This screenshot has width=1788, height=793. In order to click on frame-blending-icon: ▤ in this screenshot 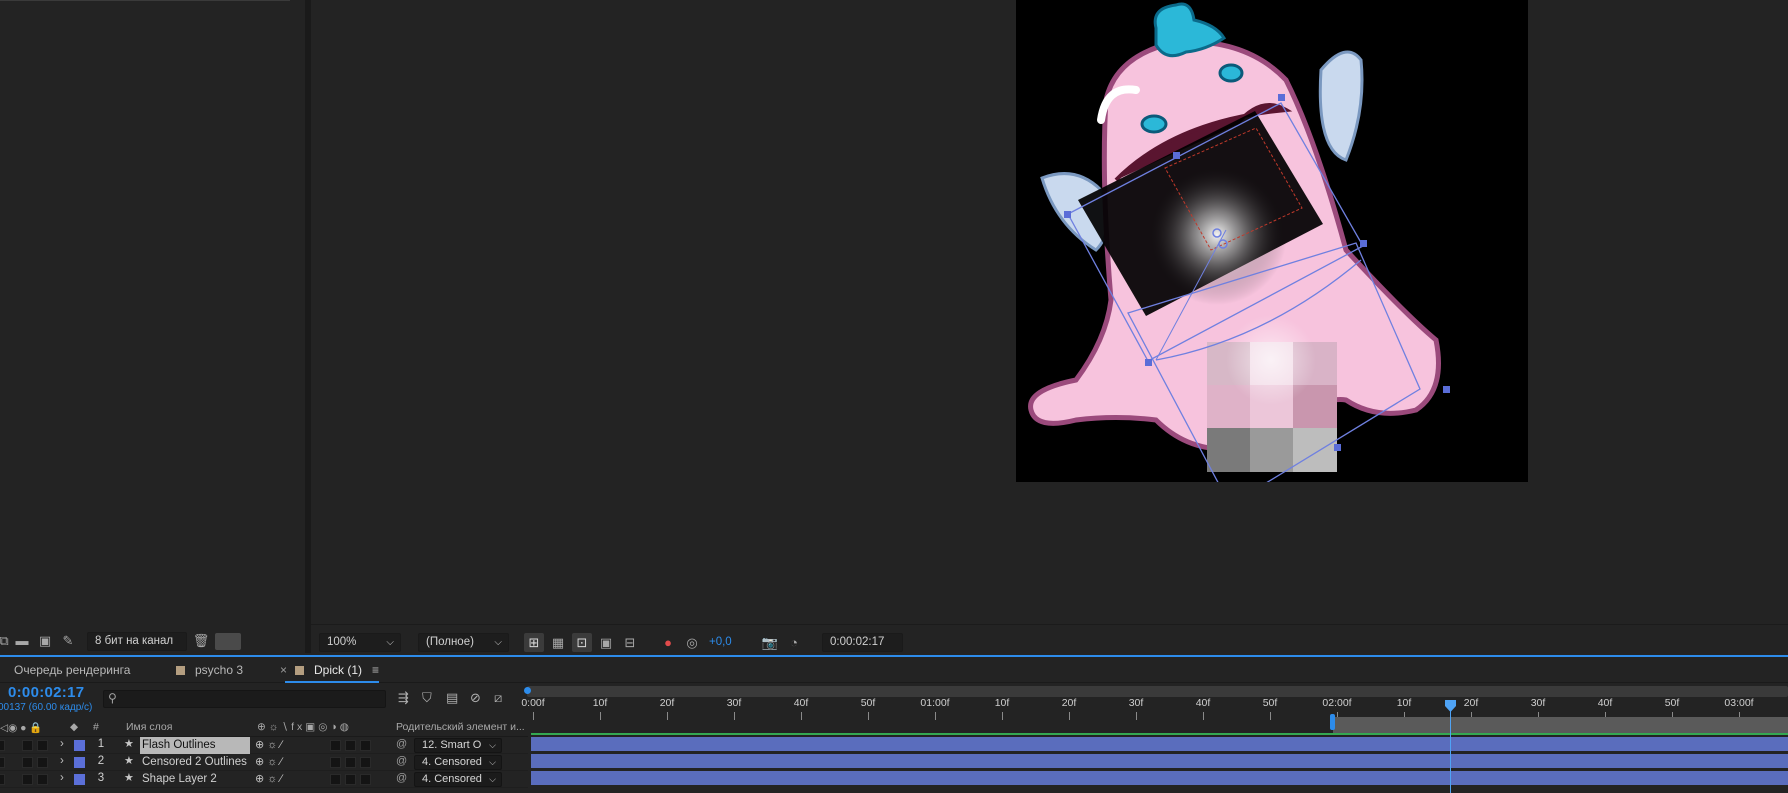, I will do `click(452, 698)`.